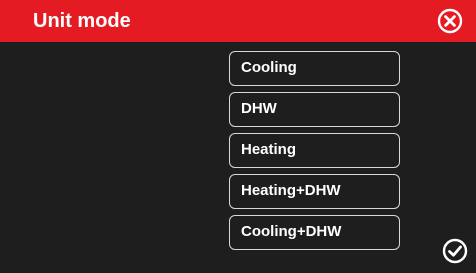 This screenshot has width=476, height=273. I want to click on page-title: Unit mode, so click(82, 21).